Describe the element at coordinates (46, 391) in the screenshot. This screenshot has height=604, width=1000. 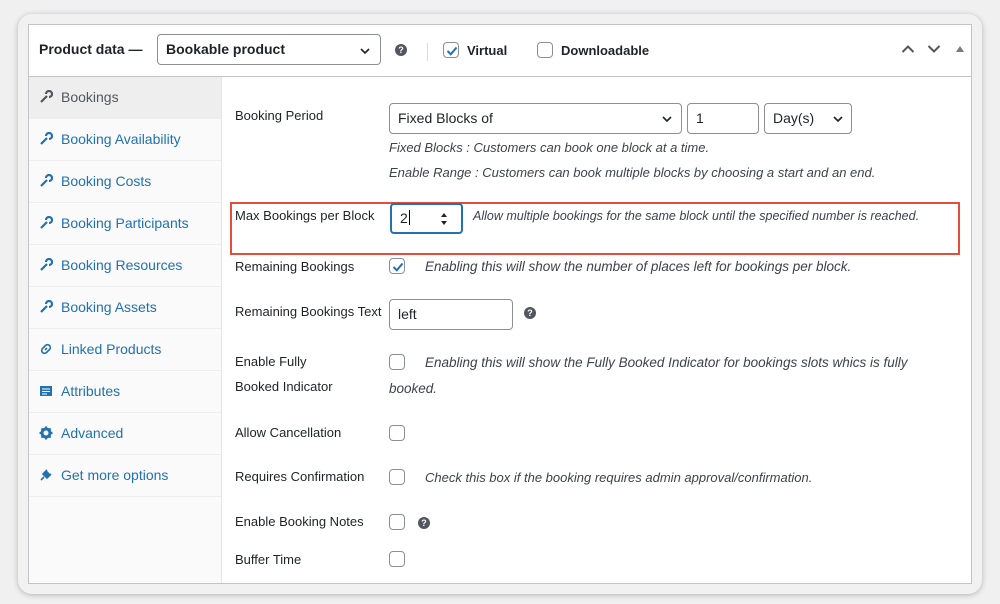
I see `list-icon` at that location.